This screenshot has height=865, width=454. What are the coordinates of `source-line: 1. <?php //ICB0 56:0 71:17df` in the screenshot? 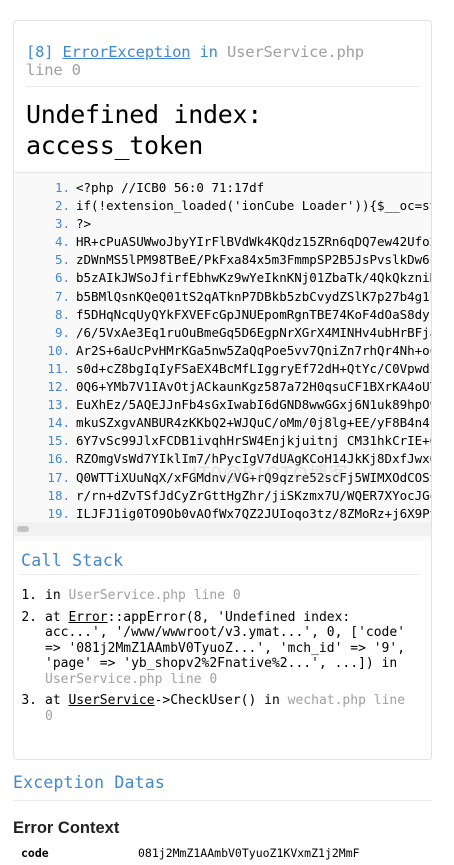 It's located at (222, 188).